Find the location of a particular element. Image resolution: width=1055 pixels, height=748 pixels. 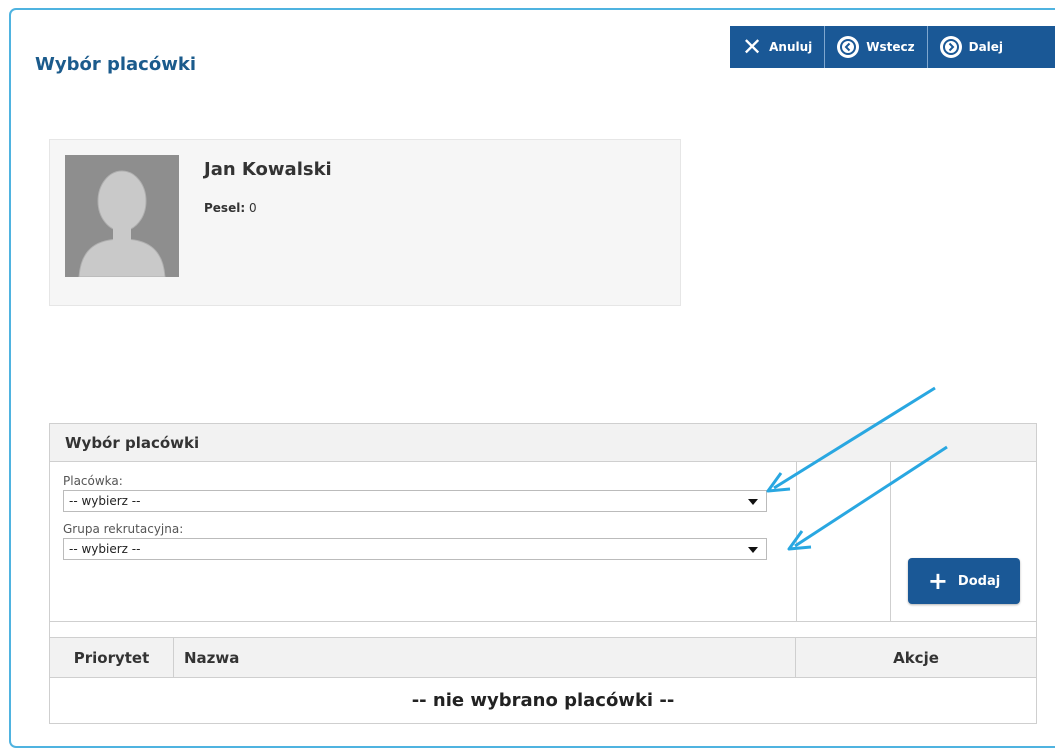

column-header-priority: Priorytet is located at coordinates (112, 657).